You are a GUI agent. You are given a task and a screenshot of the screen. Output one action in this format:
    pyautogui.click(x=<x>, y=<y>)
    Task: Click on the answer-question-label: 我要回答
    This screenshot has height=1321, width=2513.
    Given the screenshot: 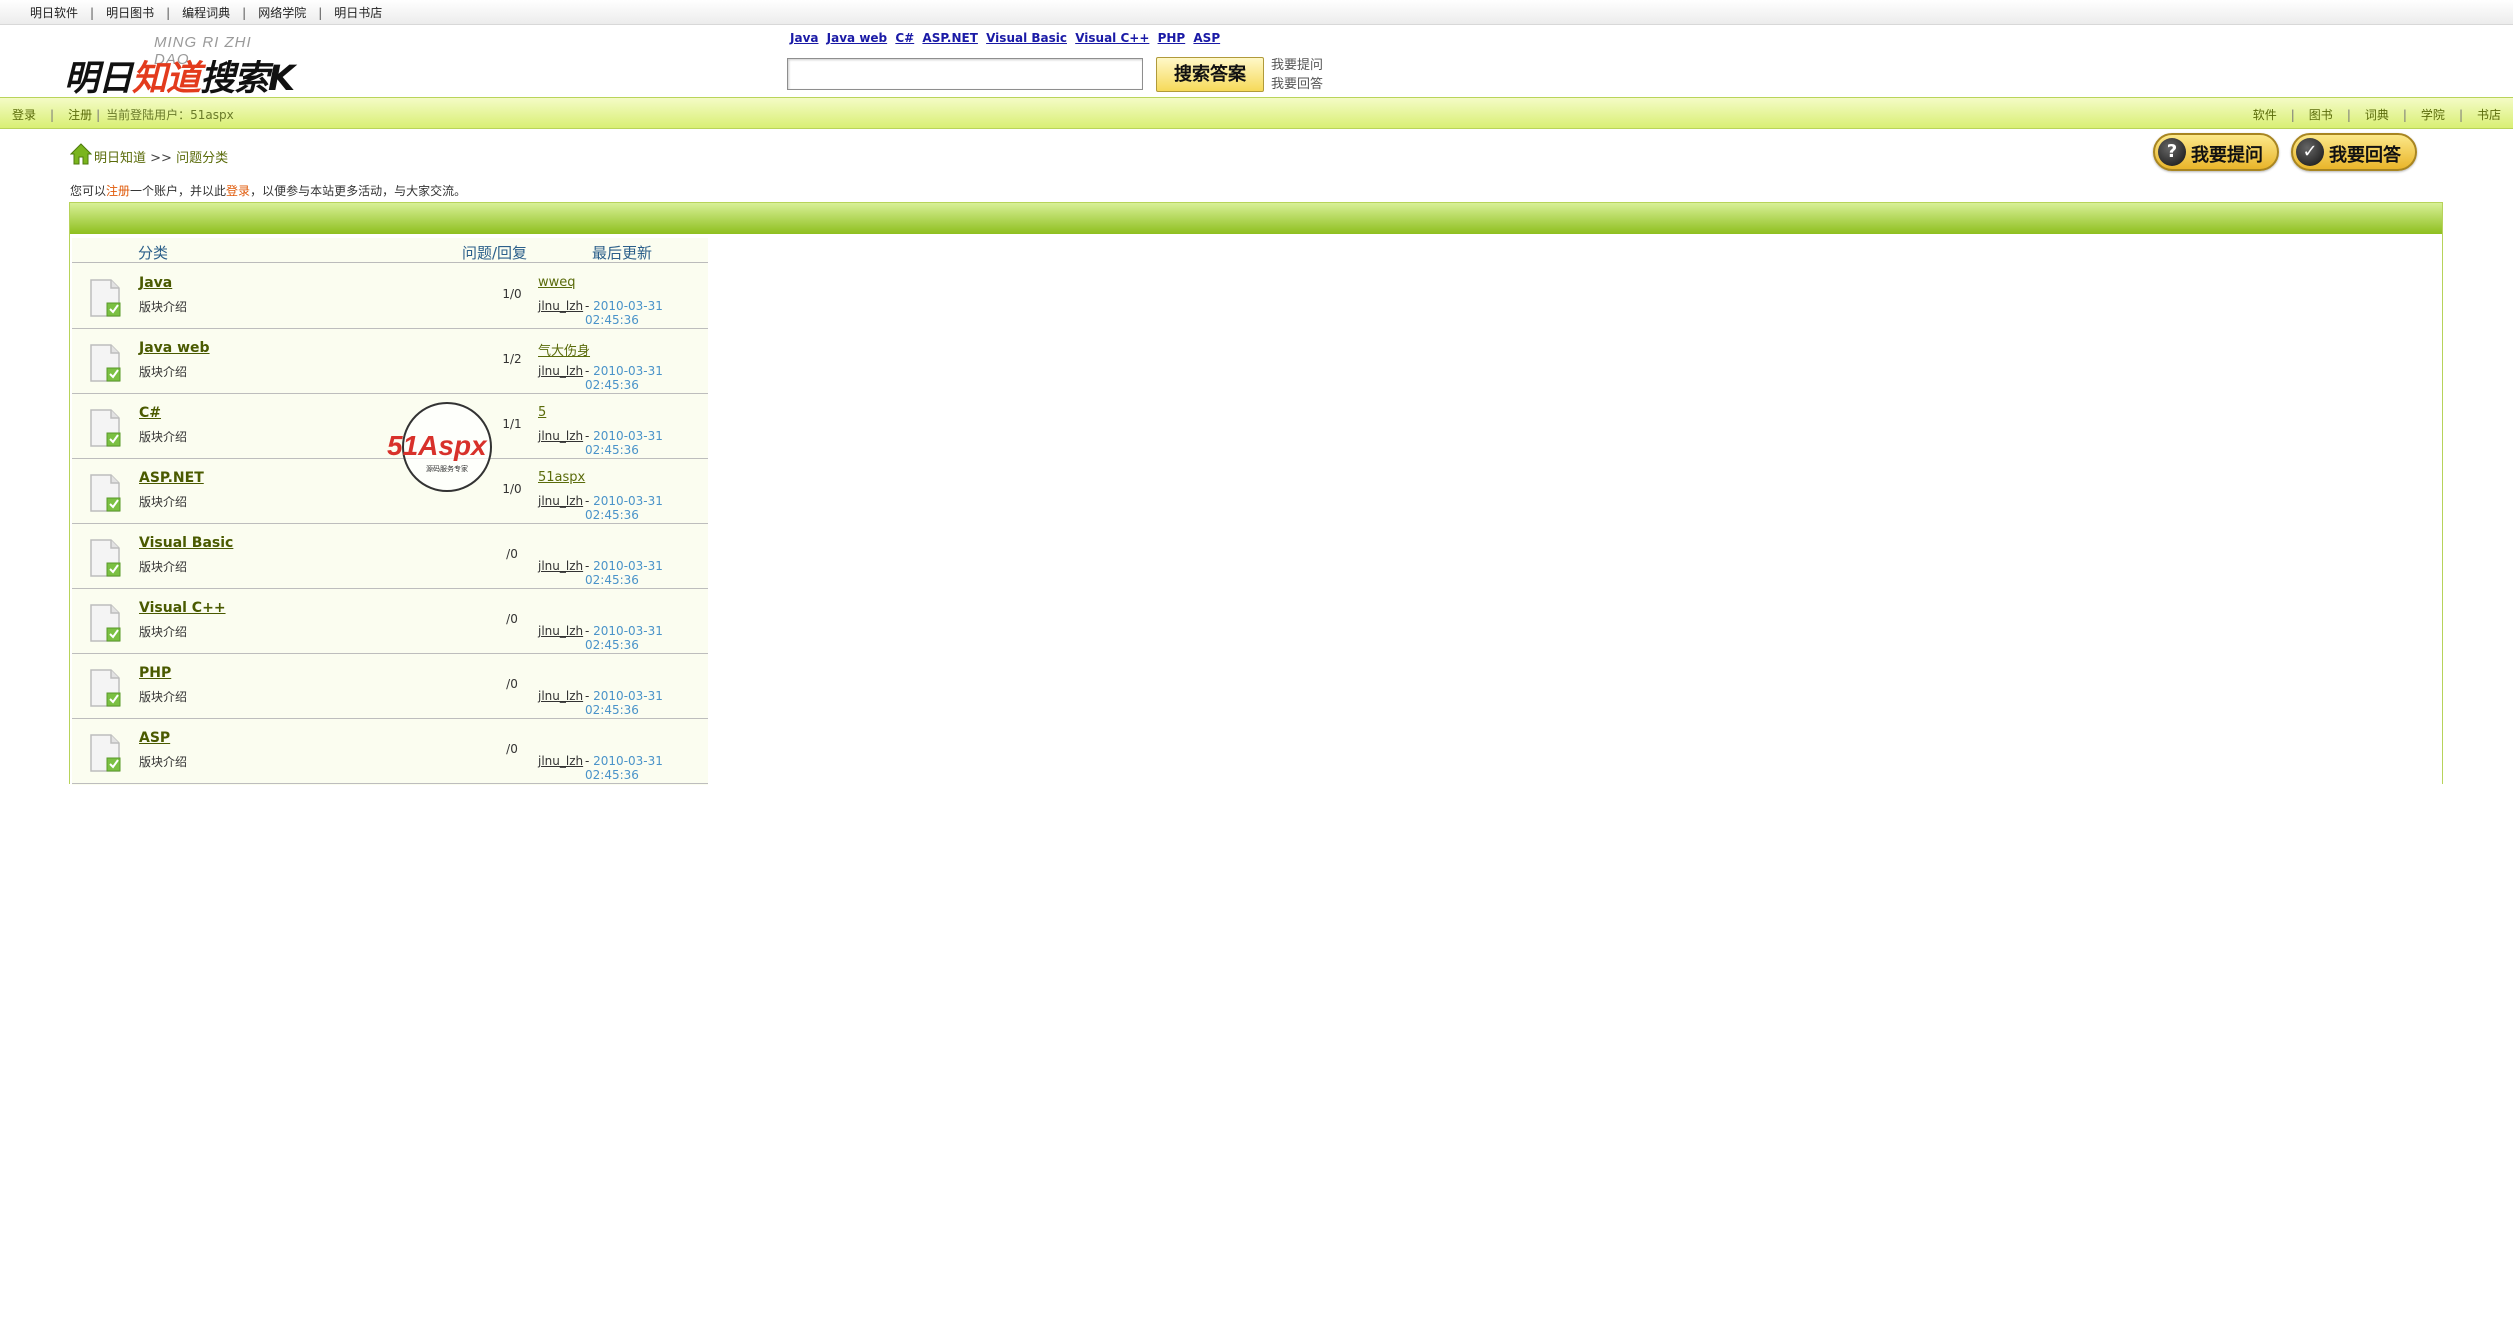 What is the action you would take?
    pyautogui.click(x=2365, y=155)
    